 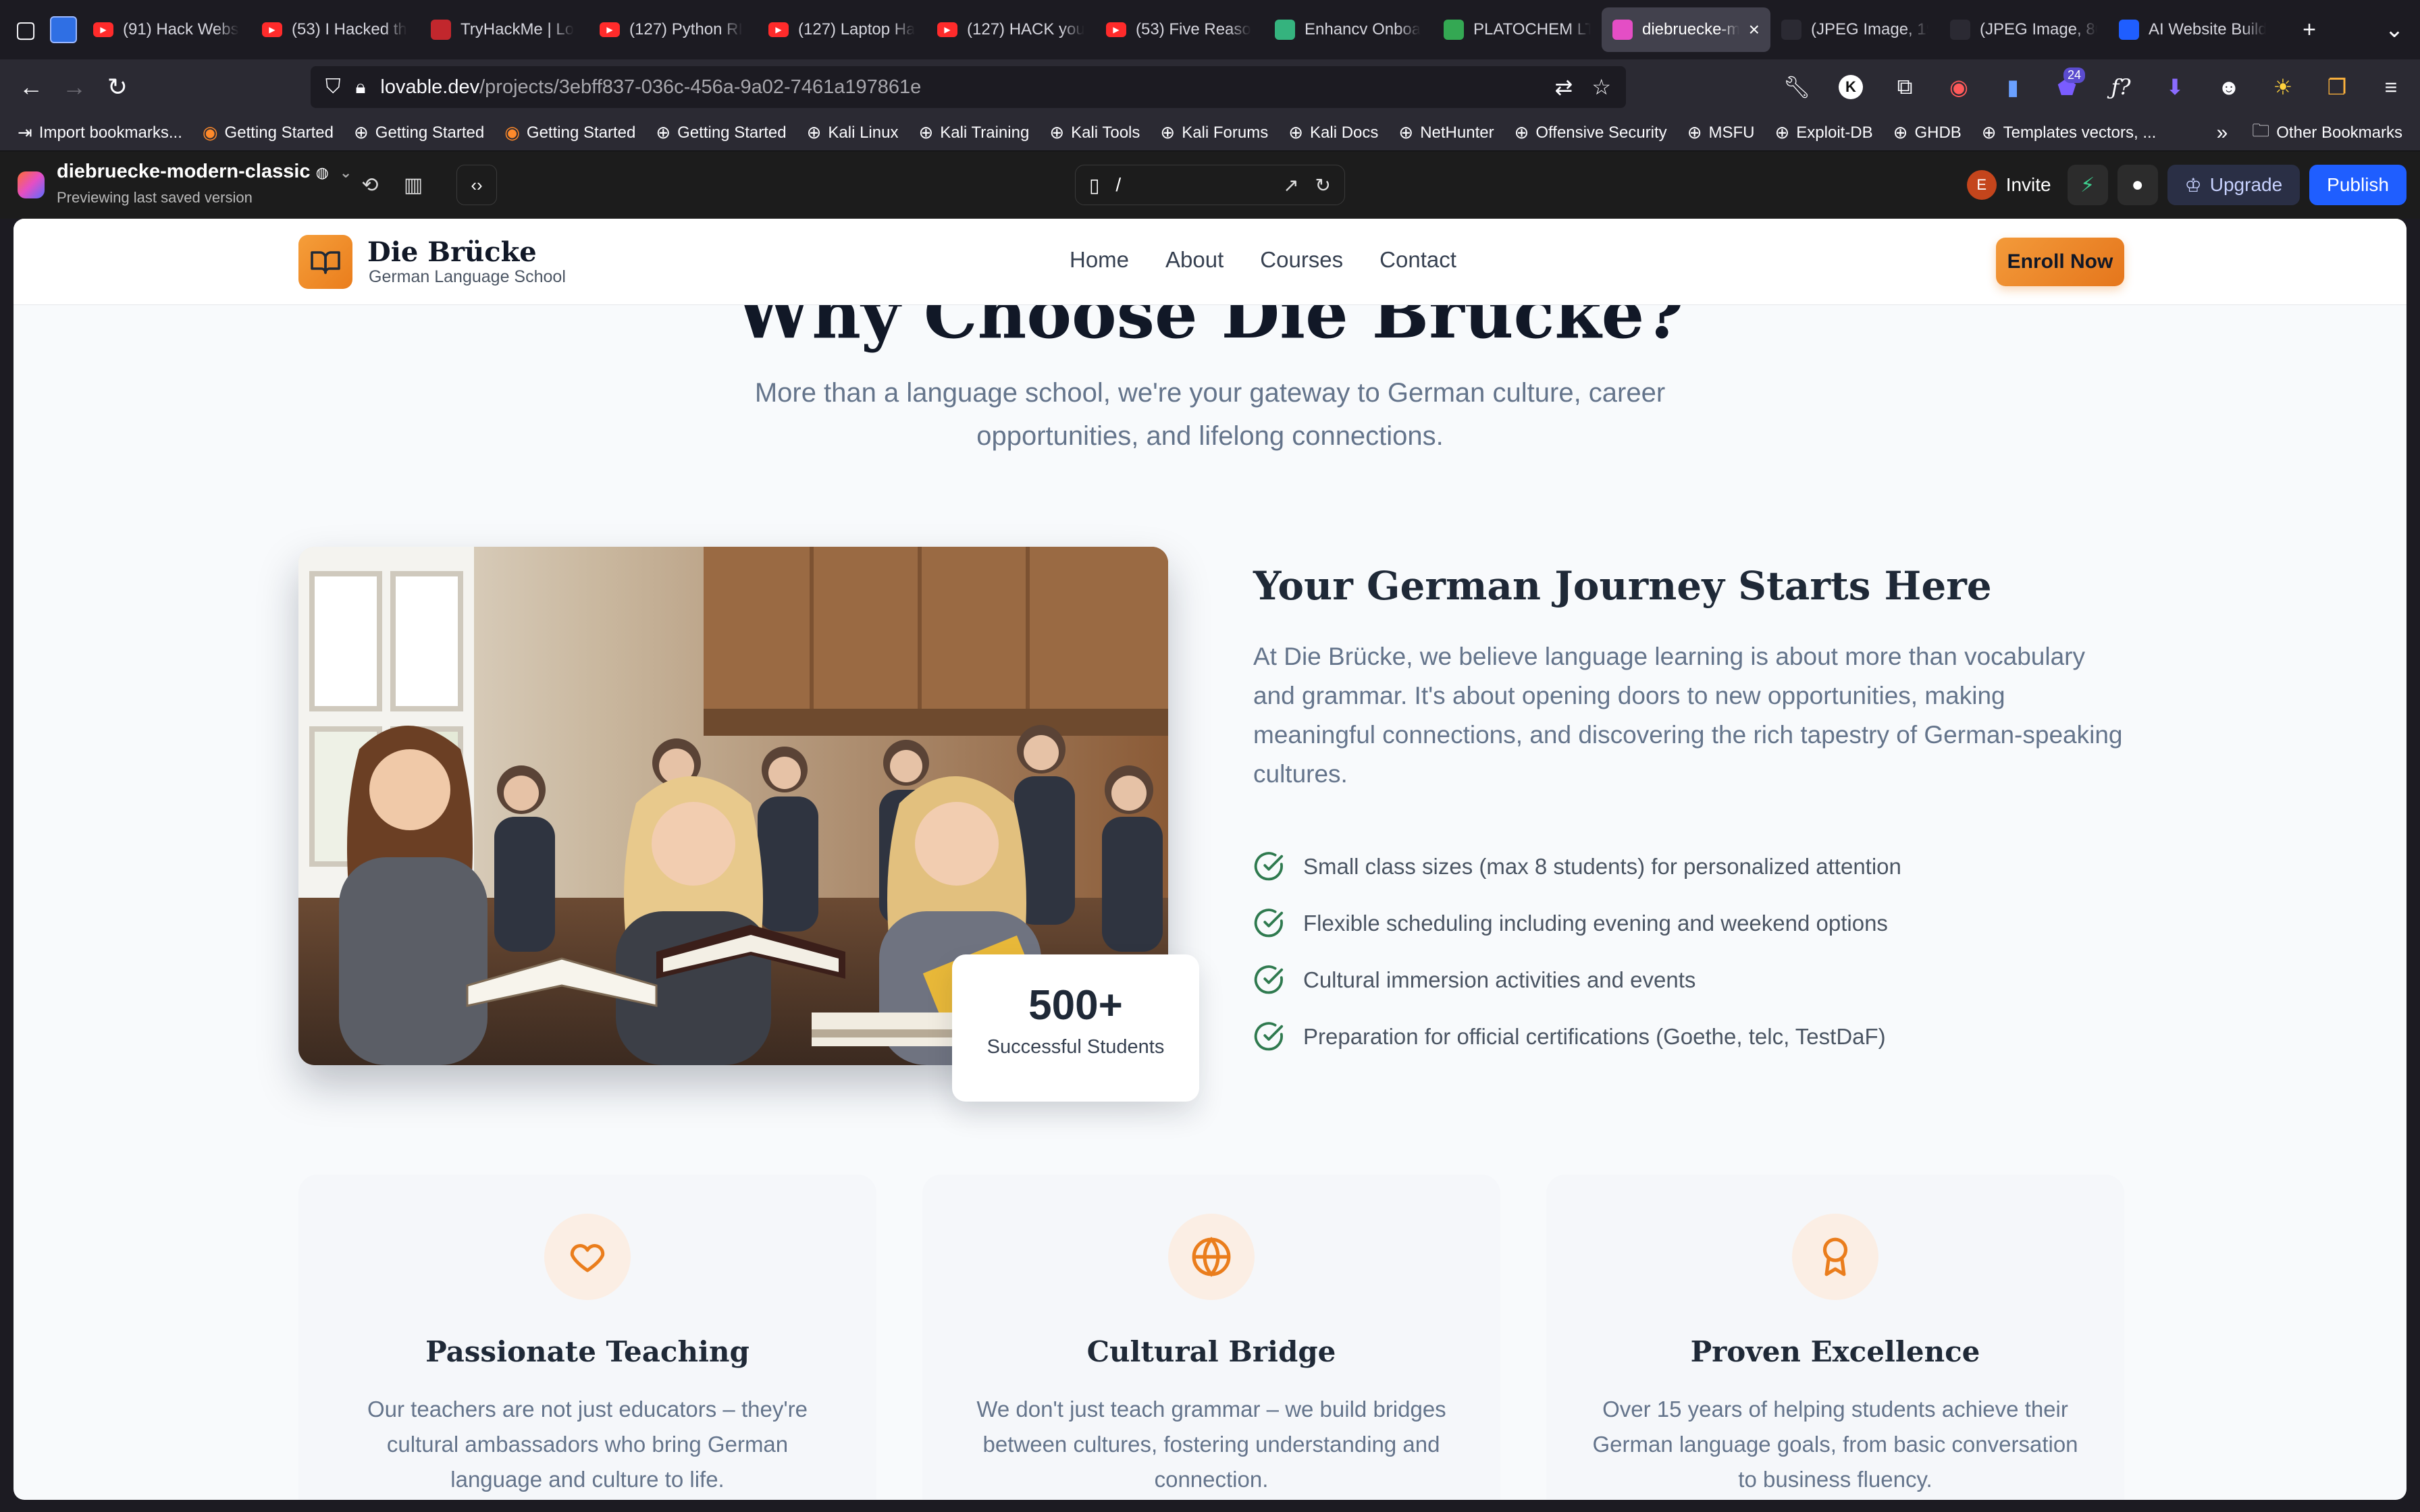 What do you see at coordinates (2137, 185) in the screenshot?
I see `github-button: ●` at bounding box center [2137, 185].